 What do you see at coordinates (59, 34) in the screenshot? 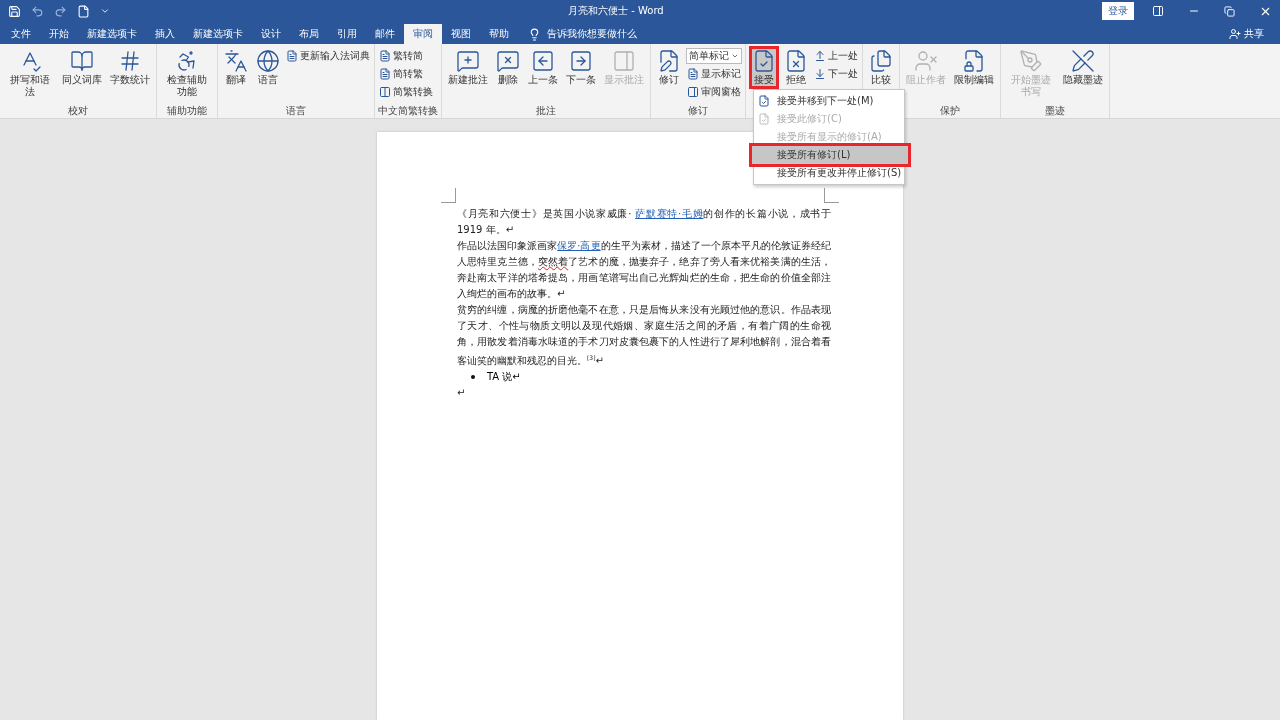
I see `ribbon-tab: 开始` at bounding box center [59, 34].